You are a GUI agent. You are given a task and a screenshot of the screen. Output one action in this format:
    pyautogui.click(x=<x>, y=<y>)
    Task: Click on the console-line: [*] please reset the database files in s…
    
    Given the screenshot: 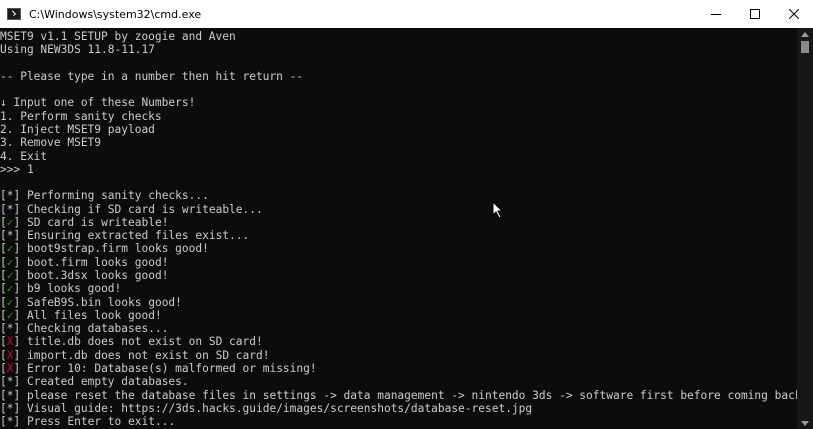 What is the action you would take?
    pyautogui.click(x=398, y=395)
    